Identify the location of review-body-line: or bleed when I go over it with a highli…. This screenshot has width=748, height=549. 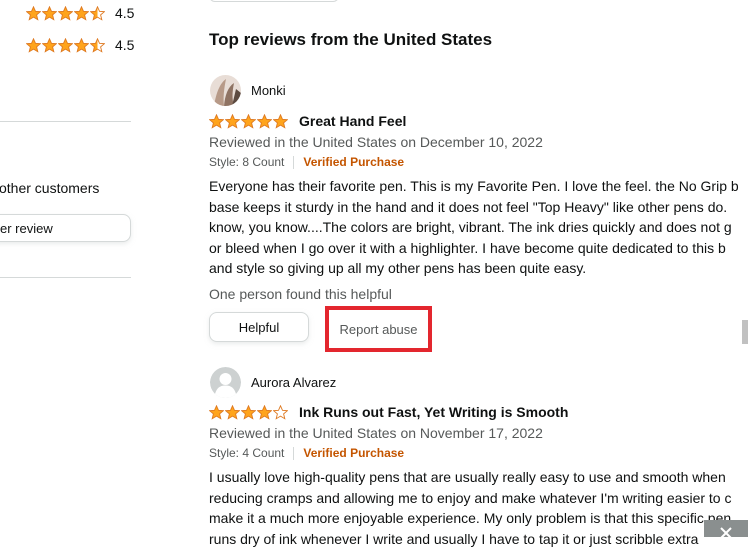
(467, 247).